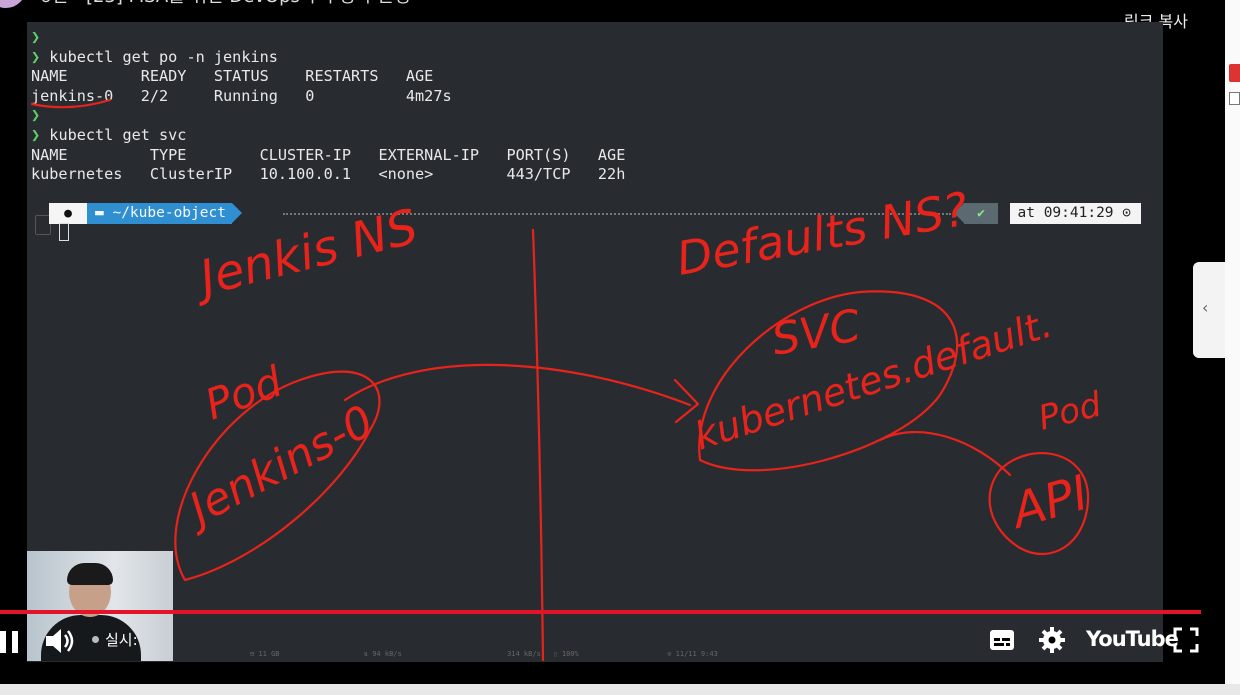 The width and height of the screenshot is (1240, 695). I want to click on folder-icon: ▬, so click(104, 213).